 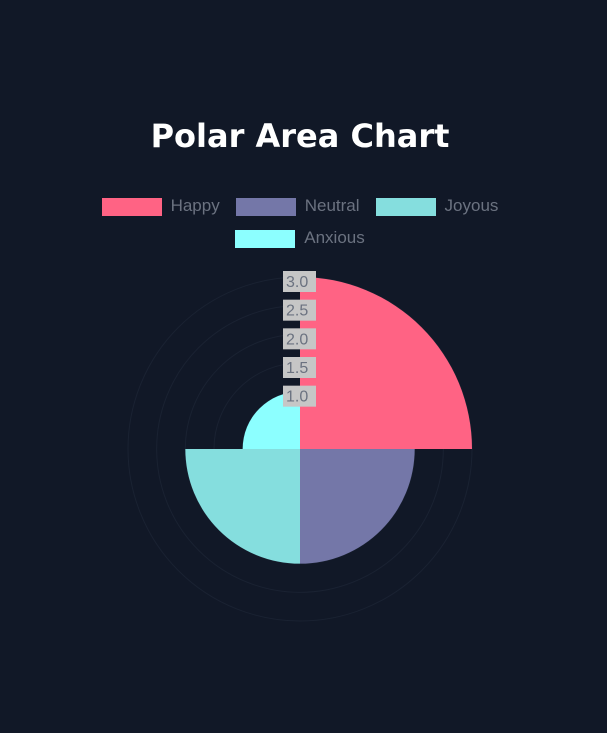 I want to click on segment-happy, so click(x=386, y=363).